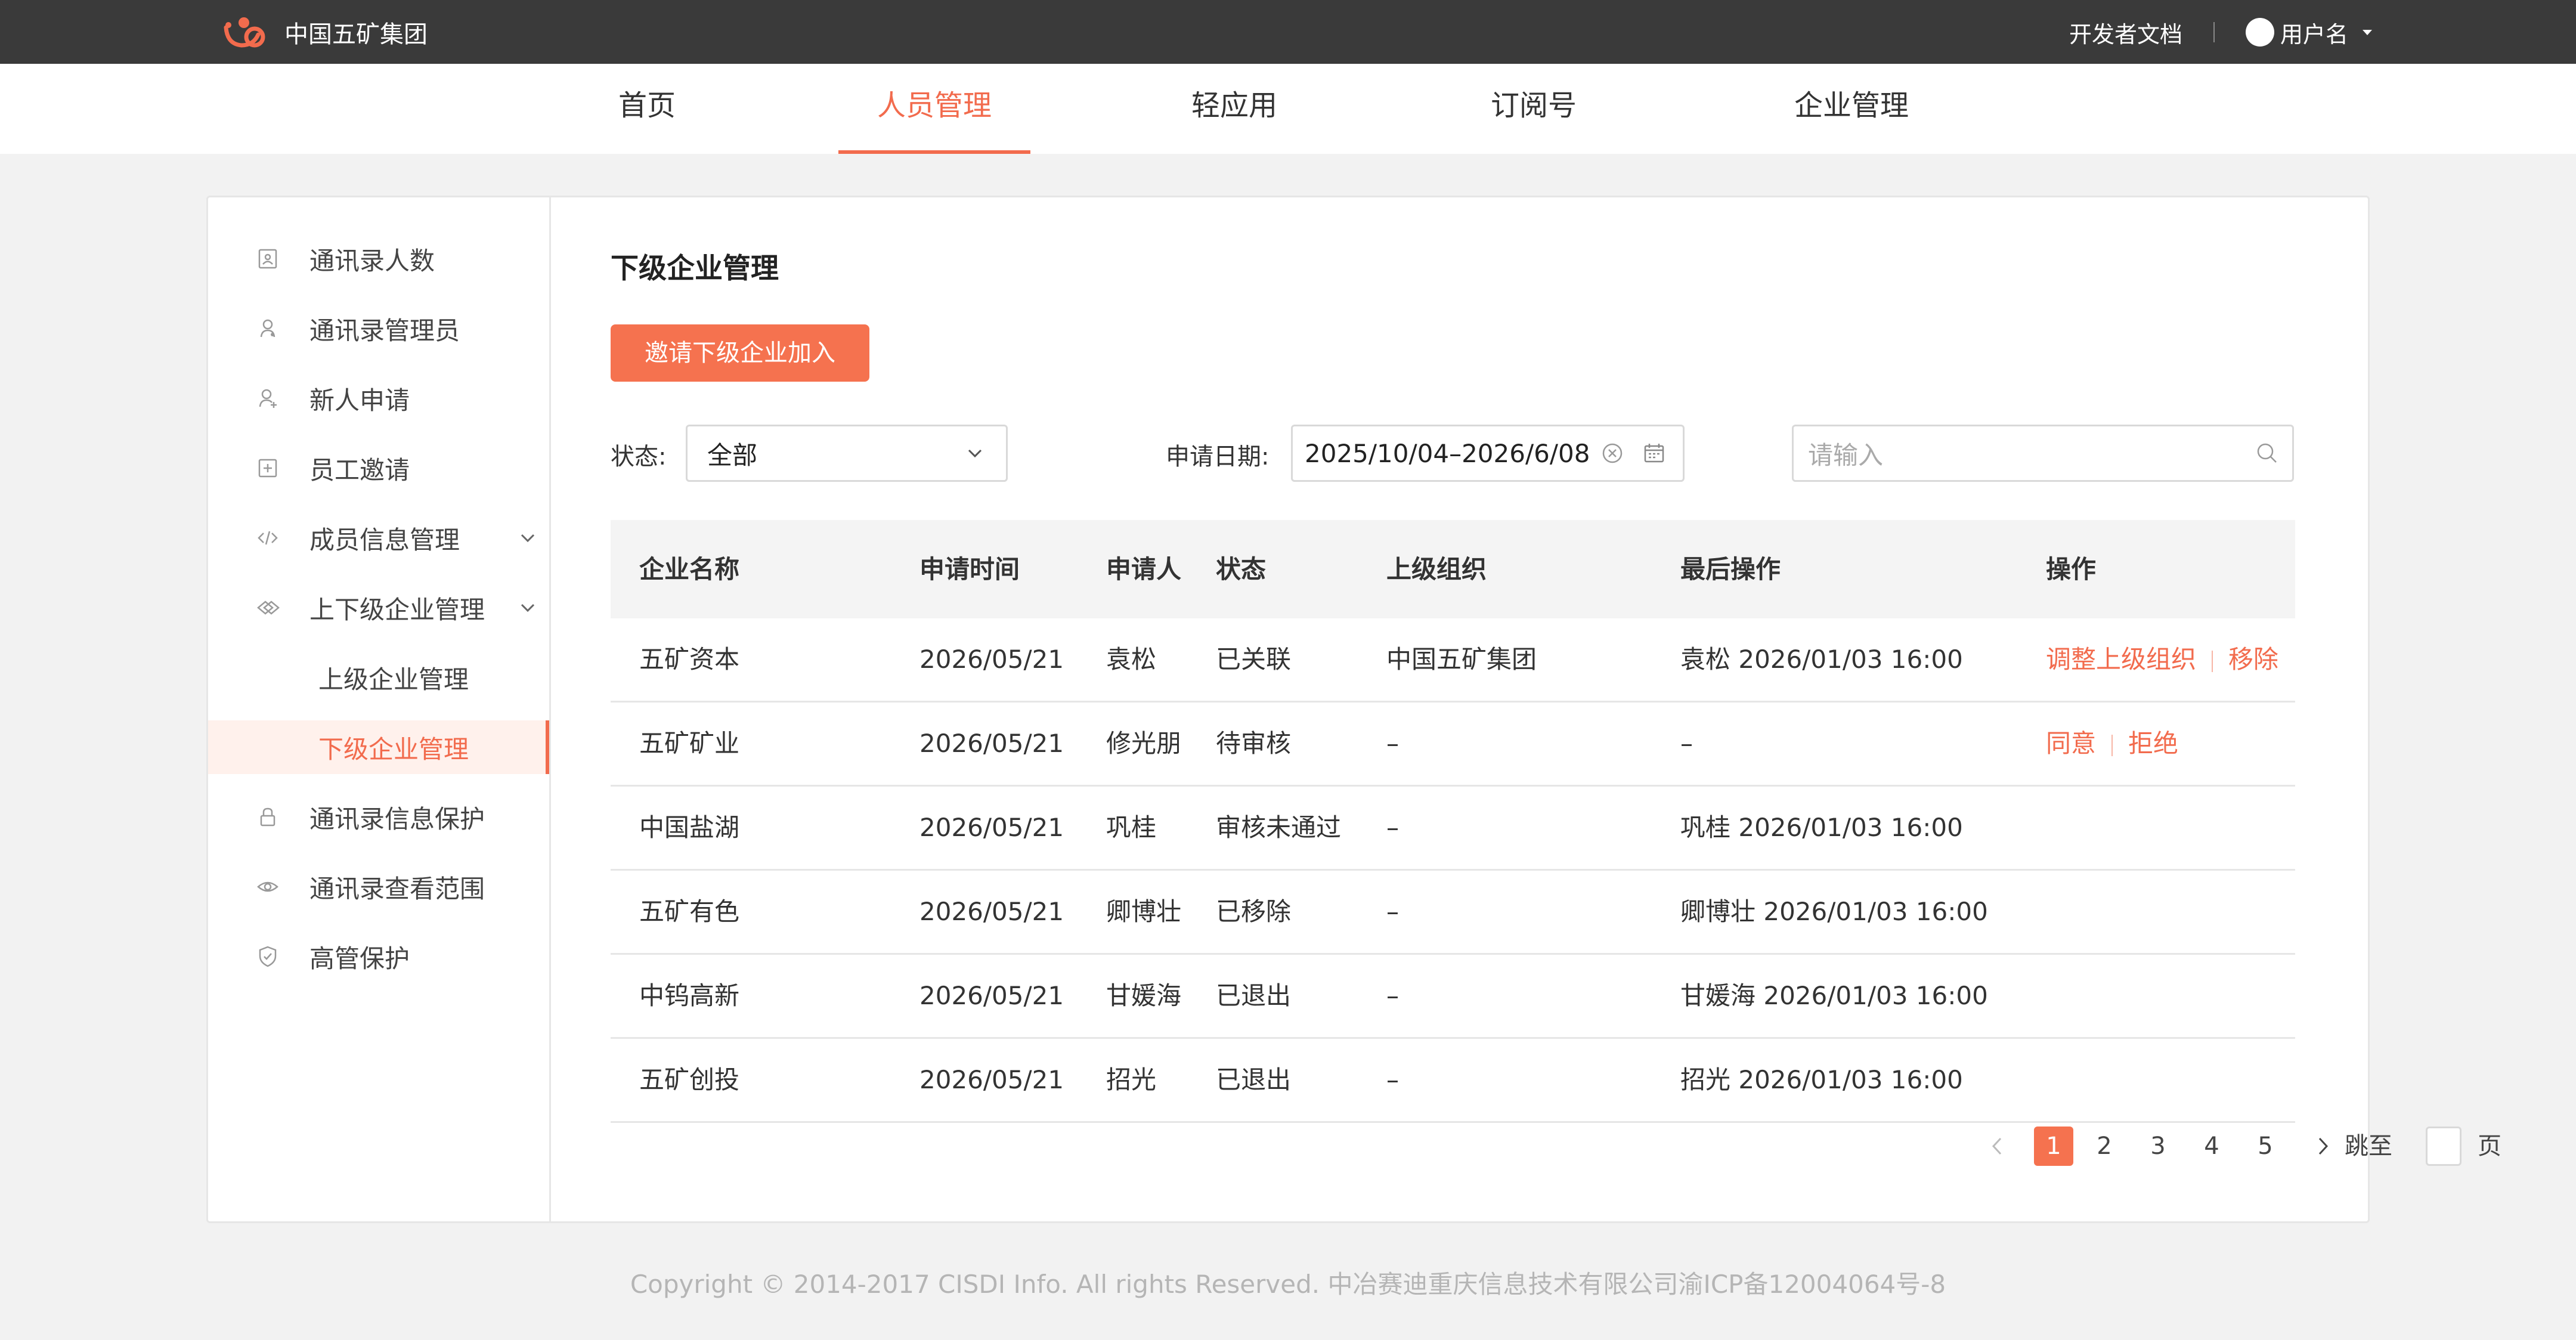 The width and height of the screenshot is (2576, 1340). I want to click on date-filter-label: 申请日期:, so click(1218, 457).